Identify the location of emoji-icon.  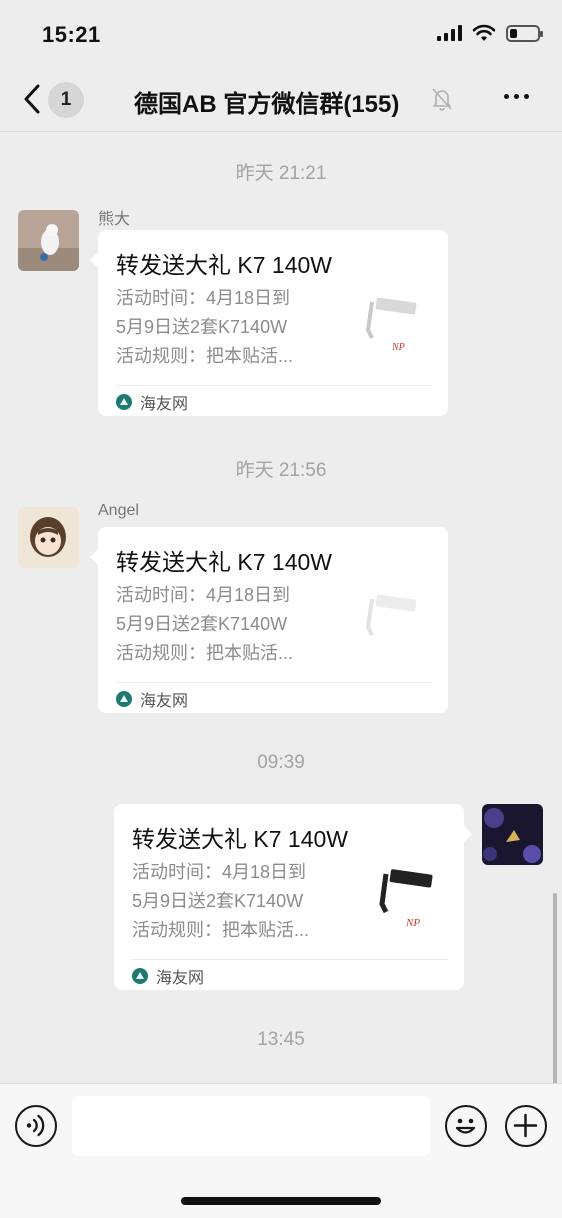
(465, 1126).